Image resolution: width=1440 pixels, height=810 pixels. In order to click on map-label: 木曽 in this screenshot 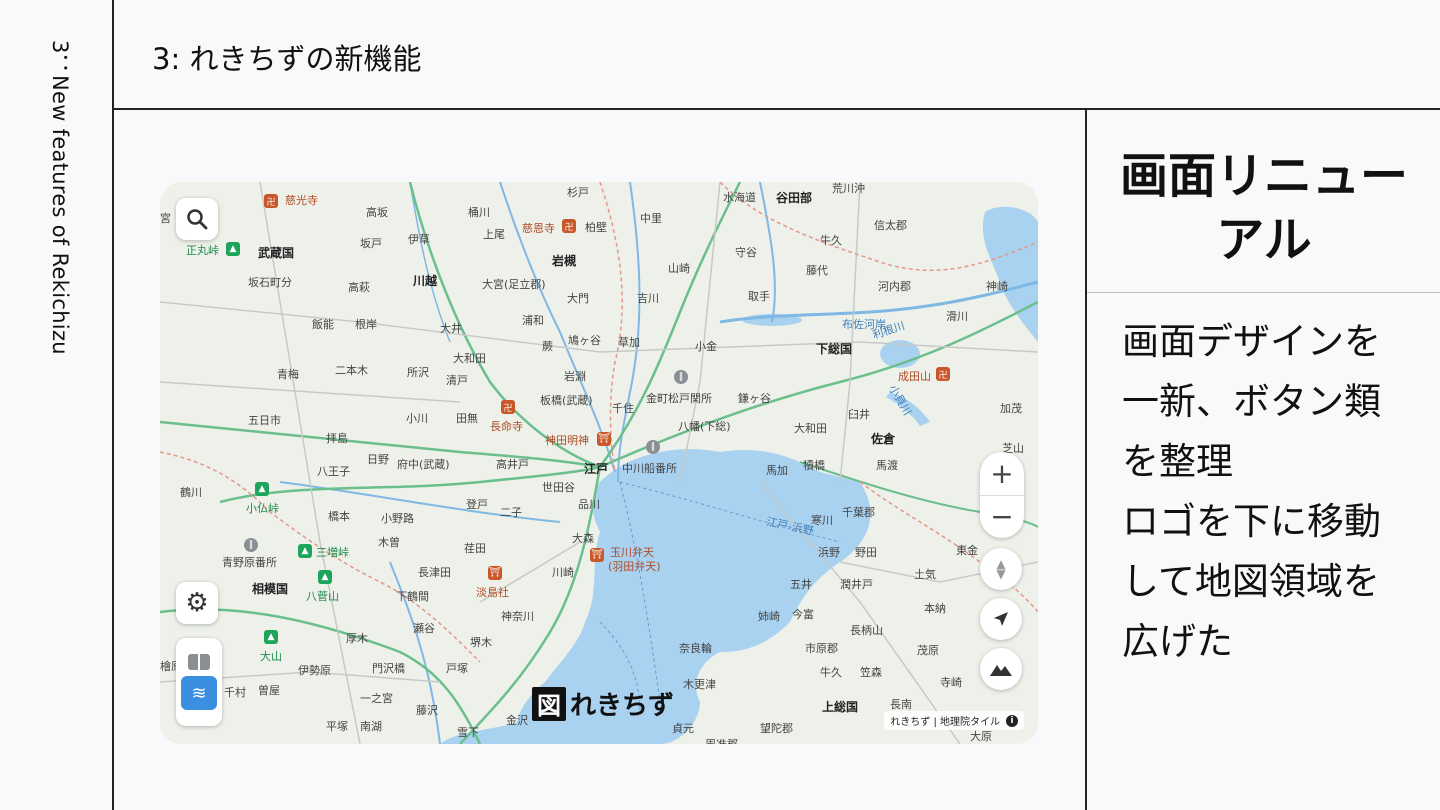, I will do `click(389, 542)`.